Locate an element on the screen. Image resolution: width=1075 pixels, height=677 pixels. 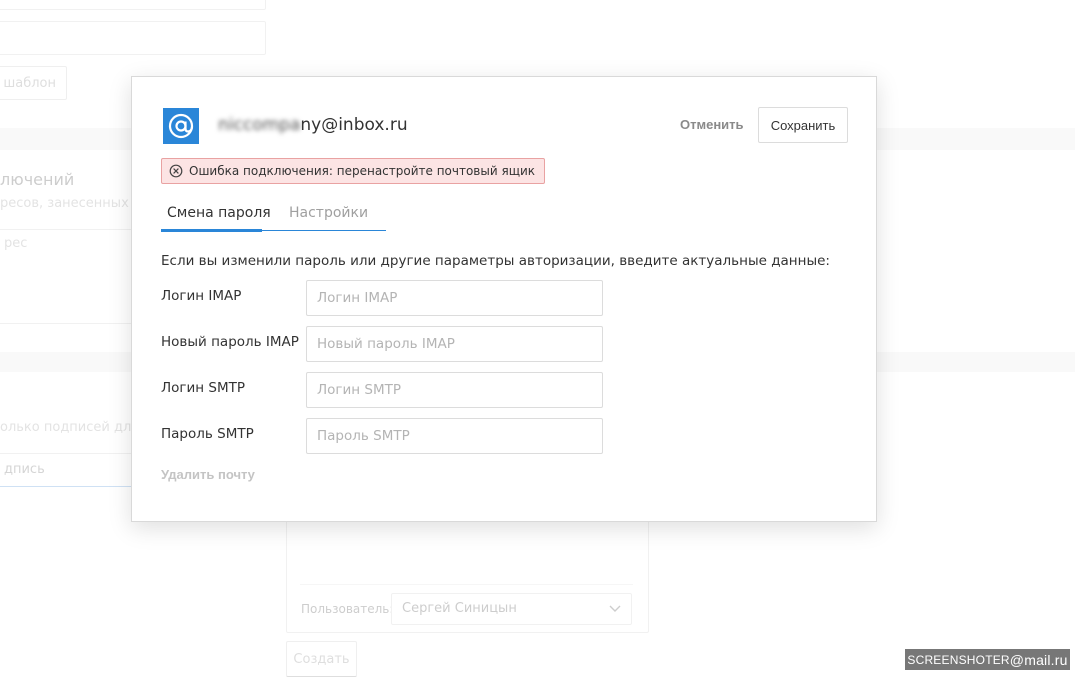
mailbox-email: niccompany@inbox.ru is located at coordinates (313, 125).